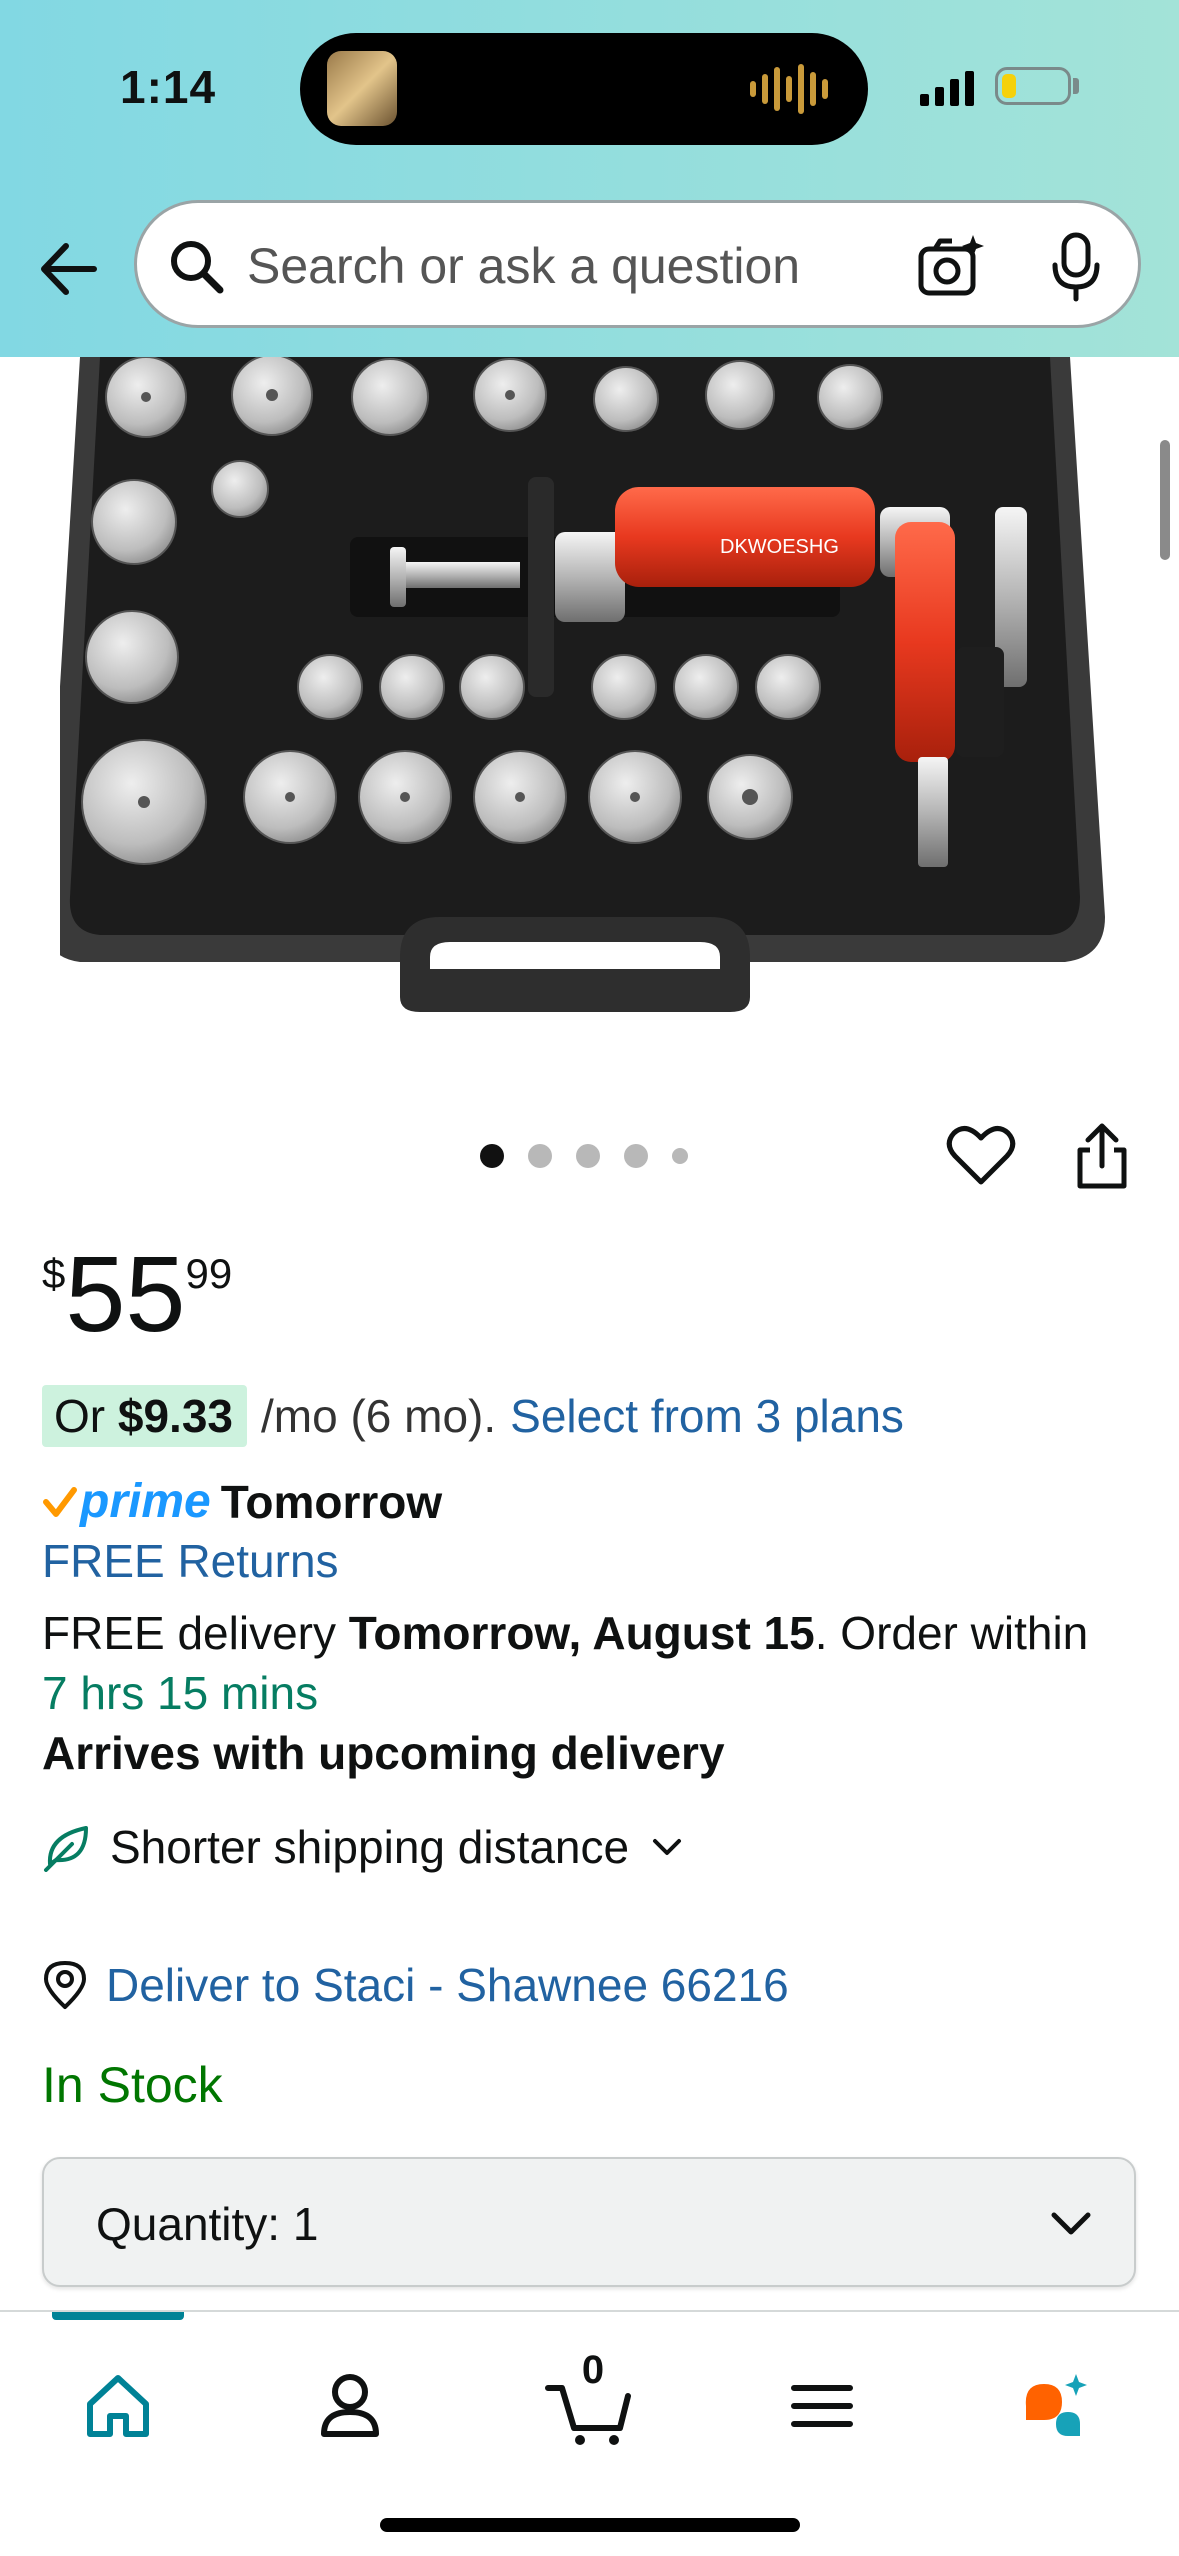  I want to click on installment-term: /mo (6 mo)., so click(379, 1416).